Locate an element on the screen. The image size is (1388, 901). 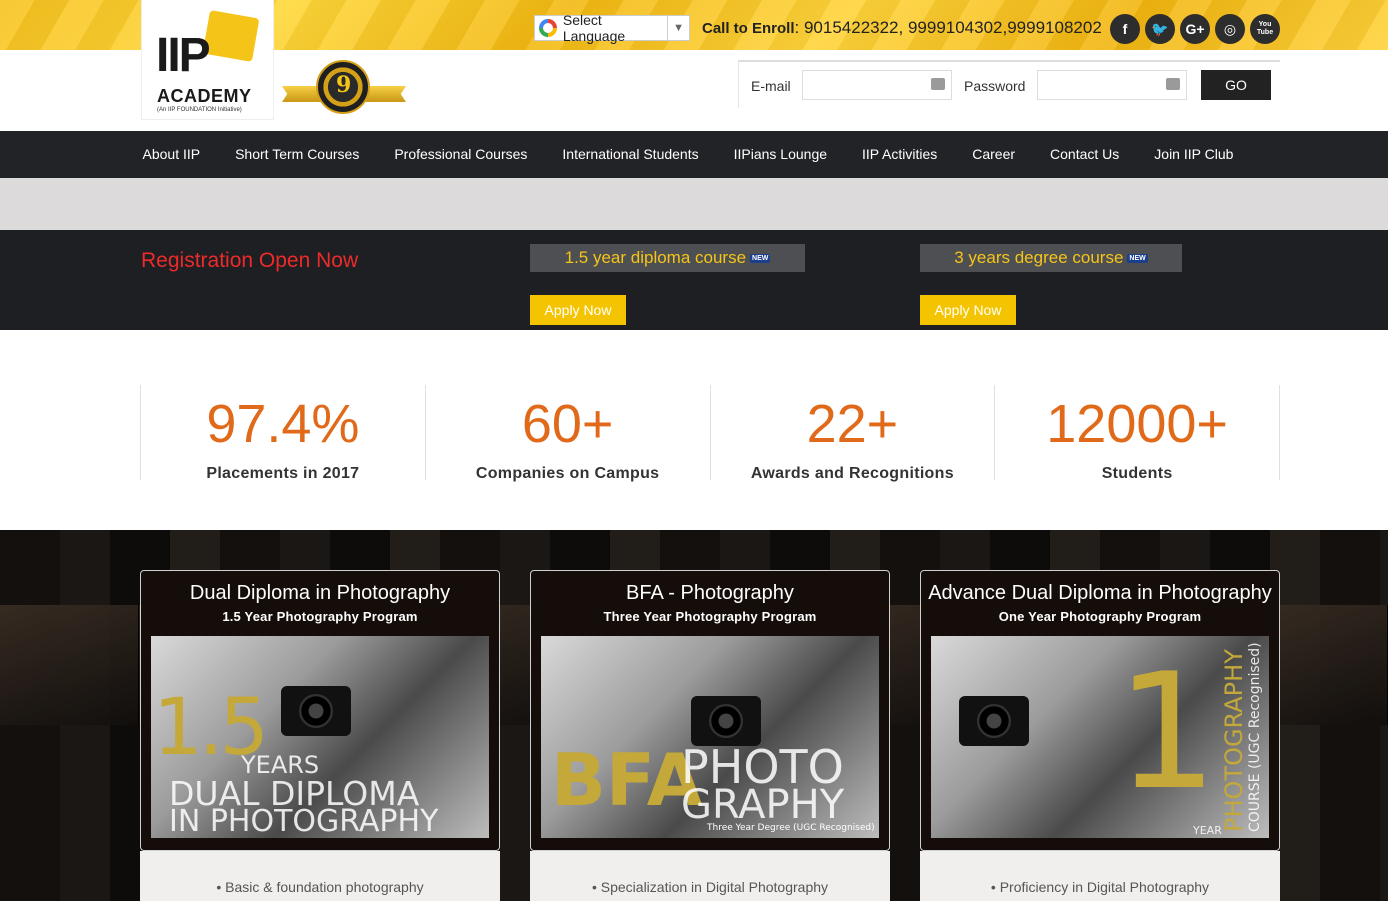
nav-iipians-lounge: IIPians Lounge is located at coordinates (780, 154).